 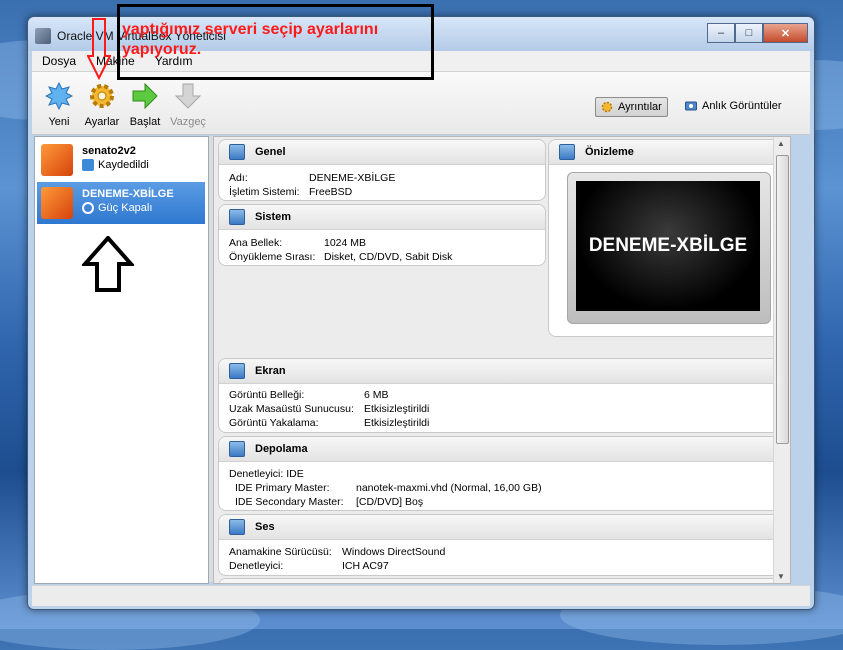 I want to click on vm-list-item: senato2v2 Kaydedildi, so click(x=121, y=160).